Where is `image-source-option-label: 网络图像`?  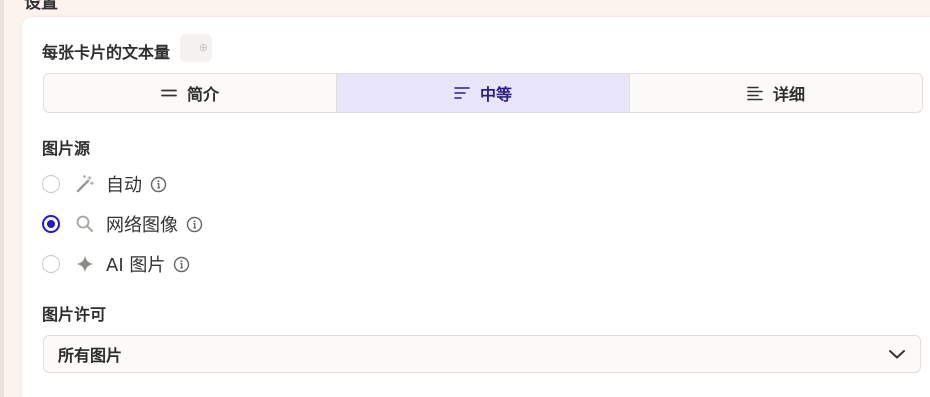 image-source-option-label: 网络图像 is located at coordinates (142, 225).